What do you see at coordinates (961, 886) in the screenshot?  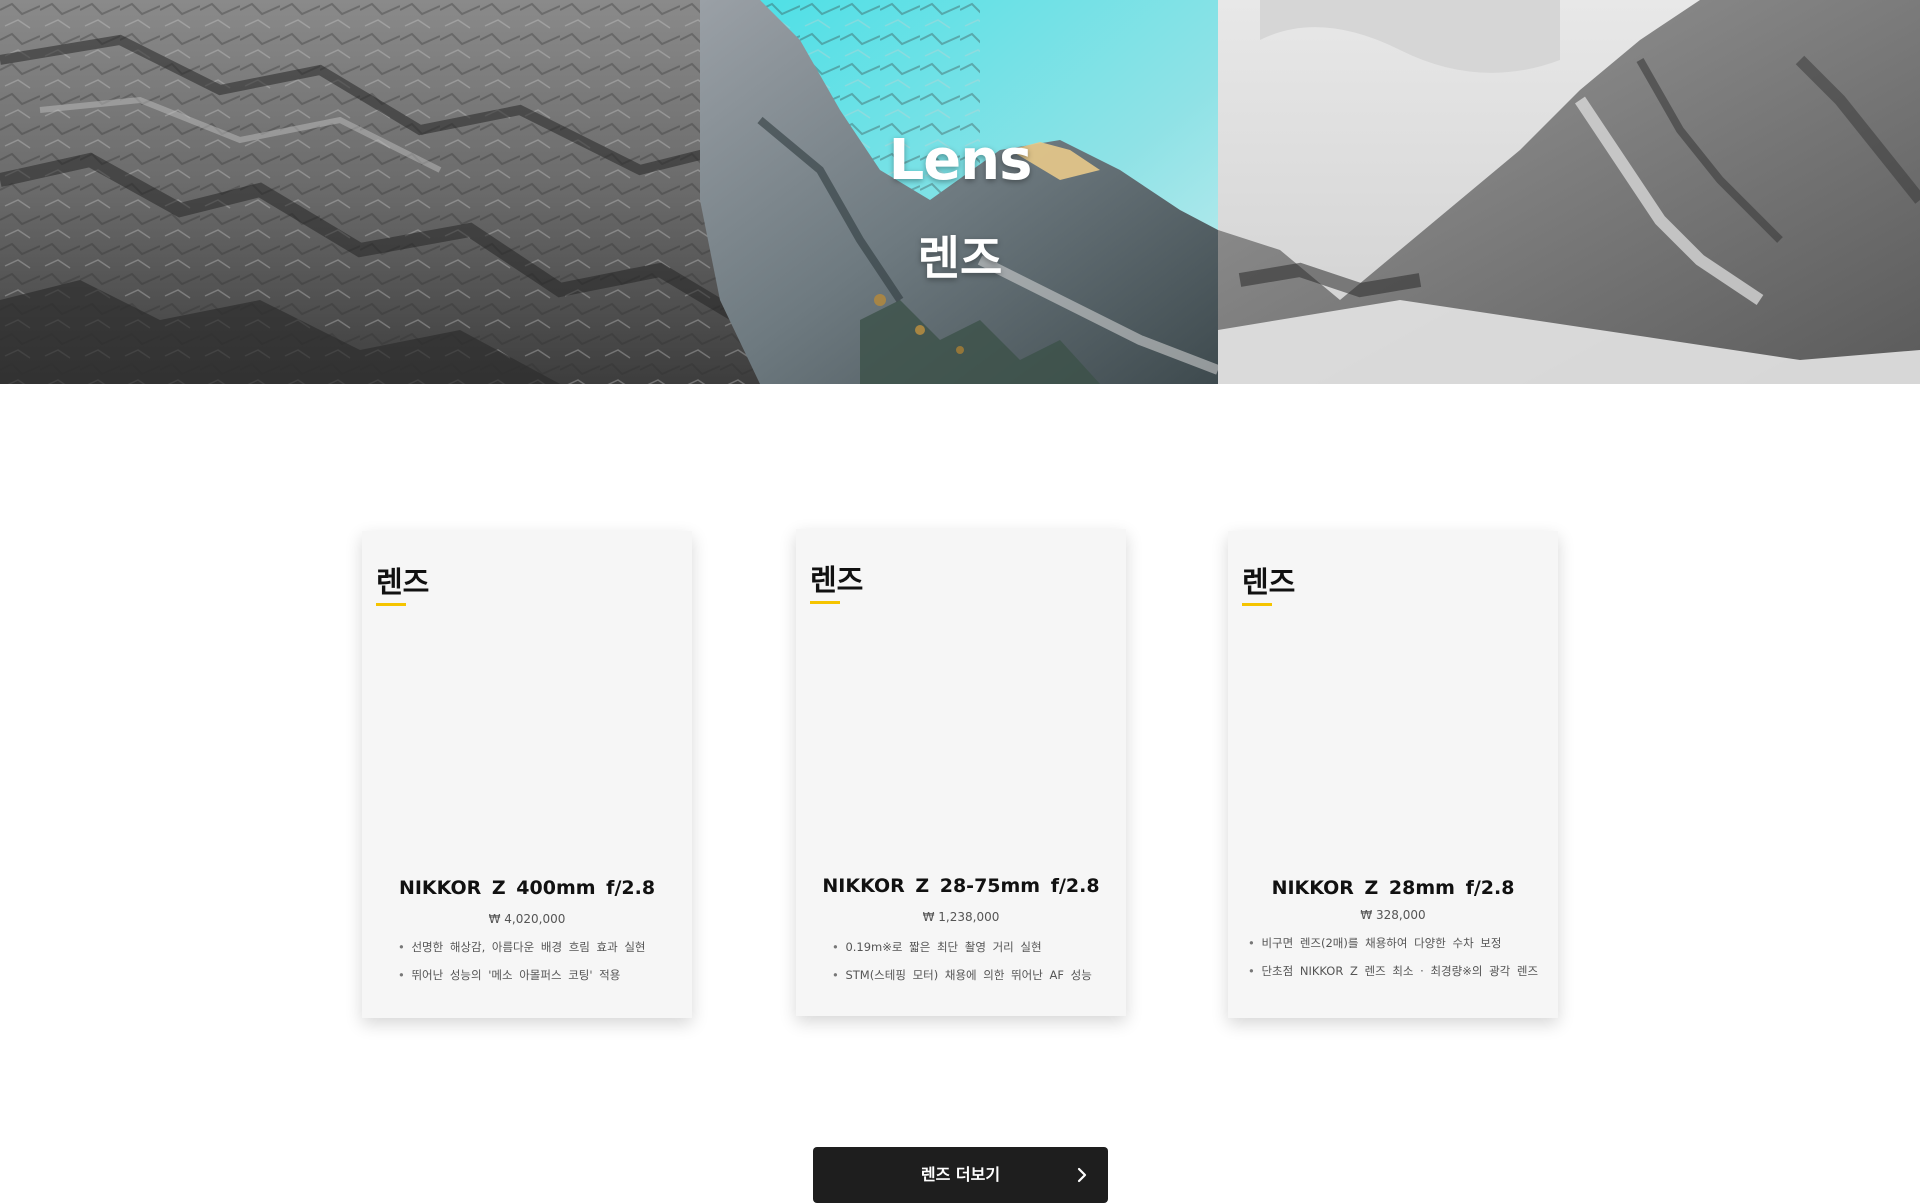 I see `product-name: NIKKOR Z 28-75mm f/2.8` at bounding box center [961, 886].